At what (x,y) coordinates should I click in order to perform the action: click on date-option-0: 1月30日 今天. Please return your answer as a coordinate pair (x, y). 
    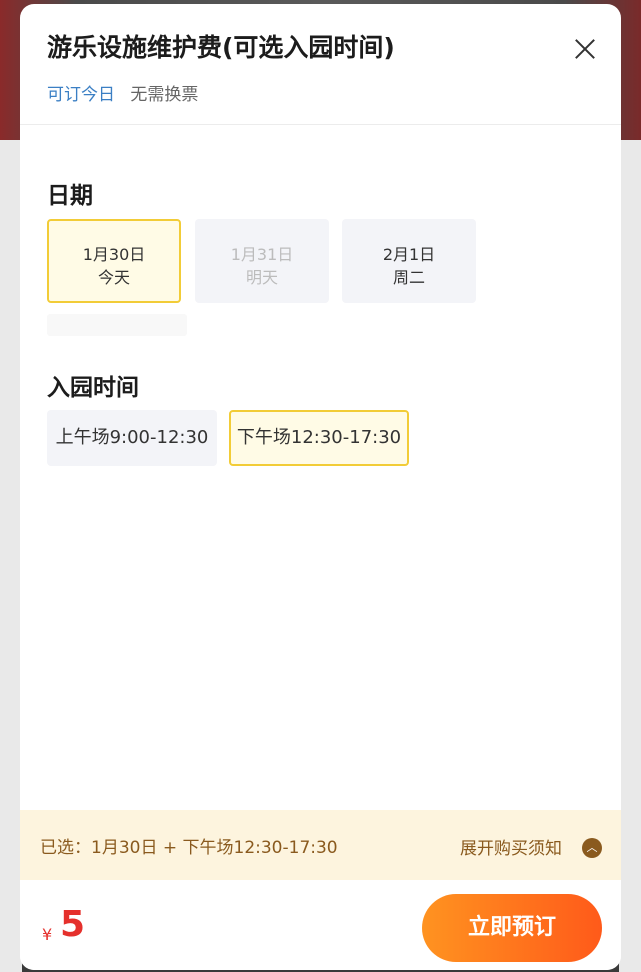
    Looking at the image, I should click on (114, 261).